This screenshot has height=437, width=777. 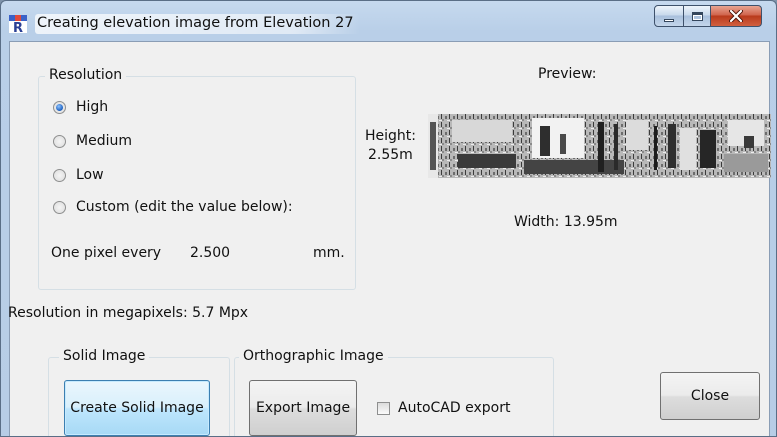 I want to click on orthographic-image-legend: Orthographic Image, so click(x=313, y=356).